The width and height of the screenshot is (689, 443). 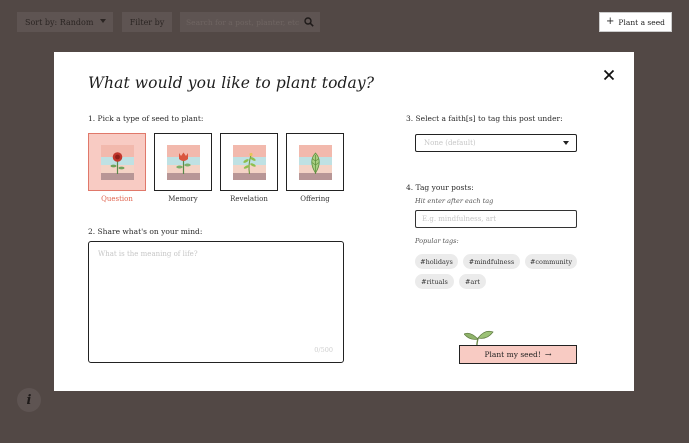 What do you see at coordinates (216, 302) in the screenshot?
I see `message-textarea: What is the meaning of life? 0/500` at bounding box center [216, 302].